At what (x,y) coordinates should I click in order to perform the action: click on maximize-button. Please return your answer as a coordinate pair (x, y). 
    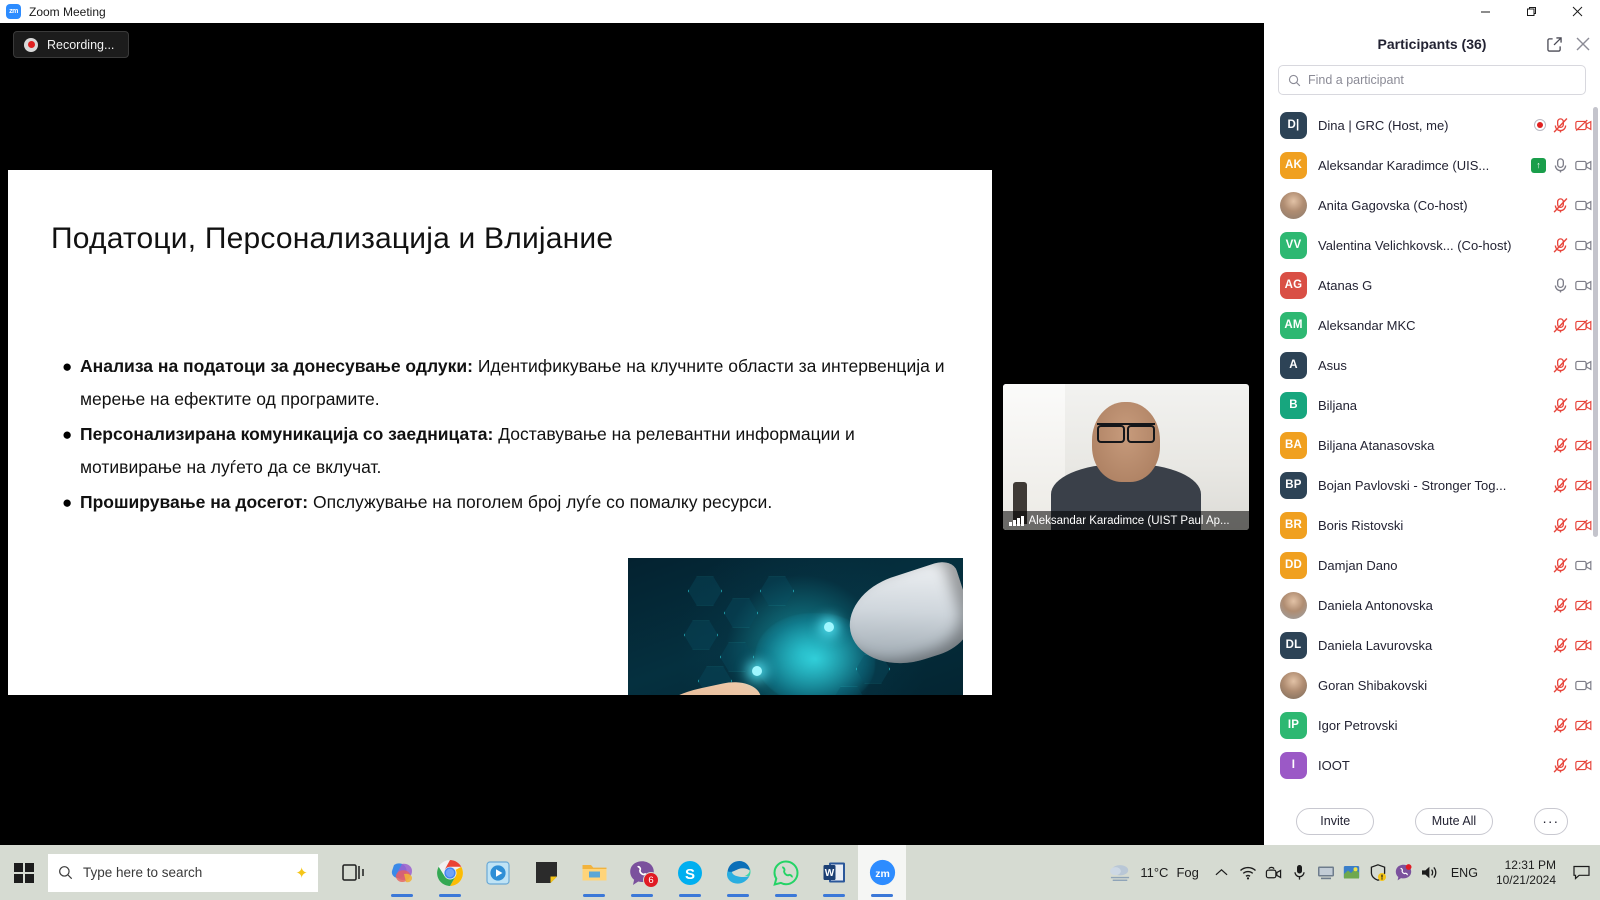
    Looking at the image, I should click on (1531, 11).